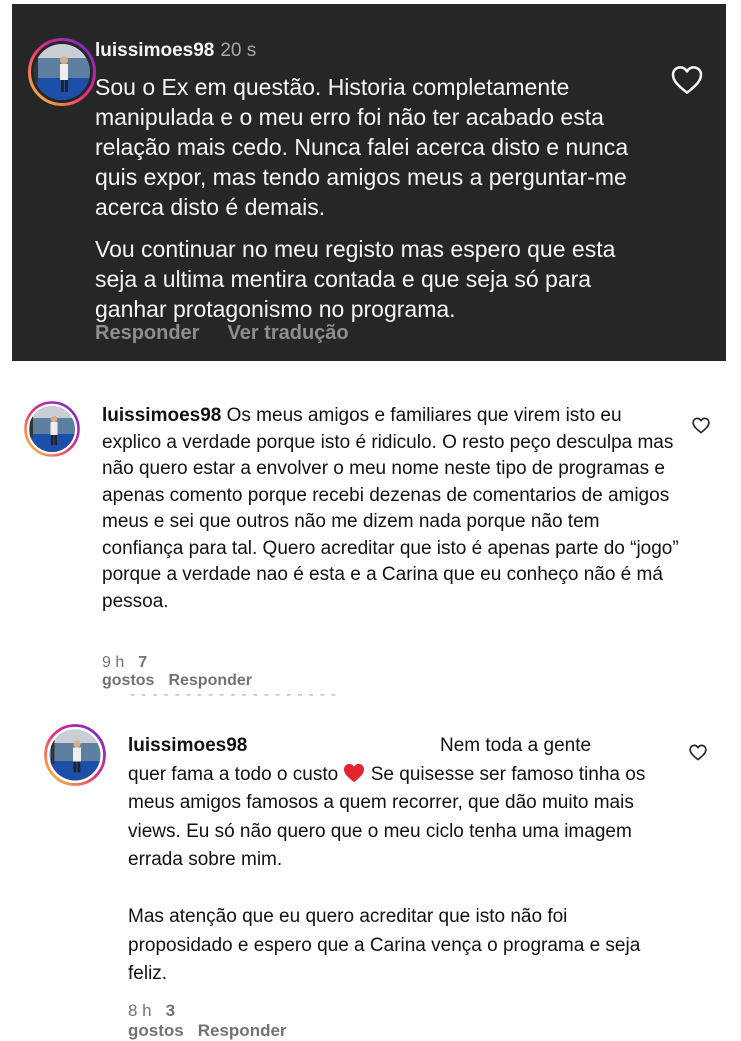 The image size is (741, 1041). I want to click on timestamp: 20 s, so click(238, 50).